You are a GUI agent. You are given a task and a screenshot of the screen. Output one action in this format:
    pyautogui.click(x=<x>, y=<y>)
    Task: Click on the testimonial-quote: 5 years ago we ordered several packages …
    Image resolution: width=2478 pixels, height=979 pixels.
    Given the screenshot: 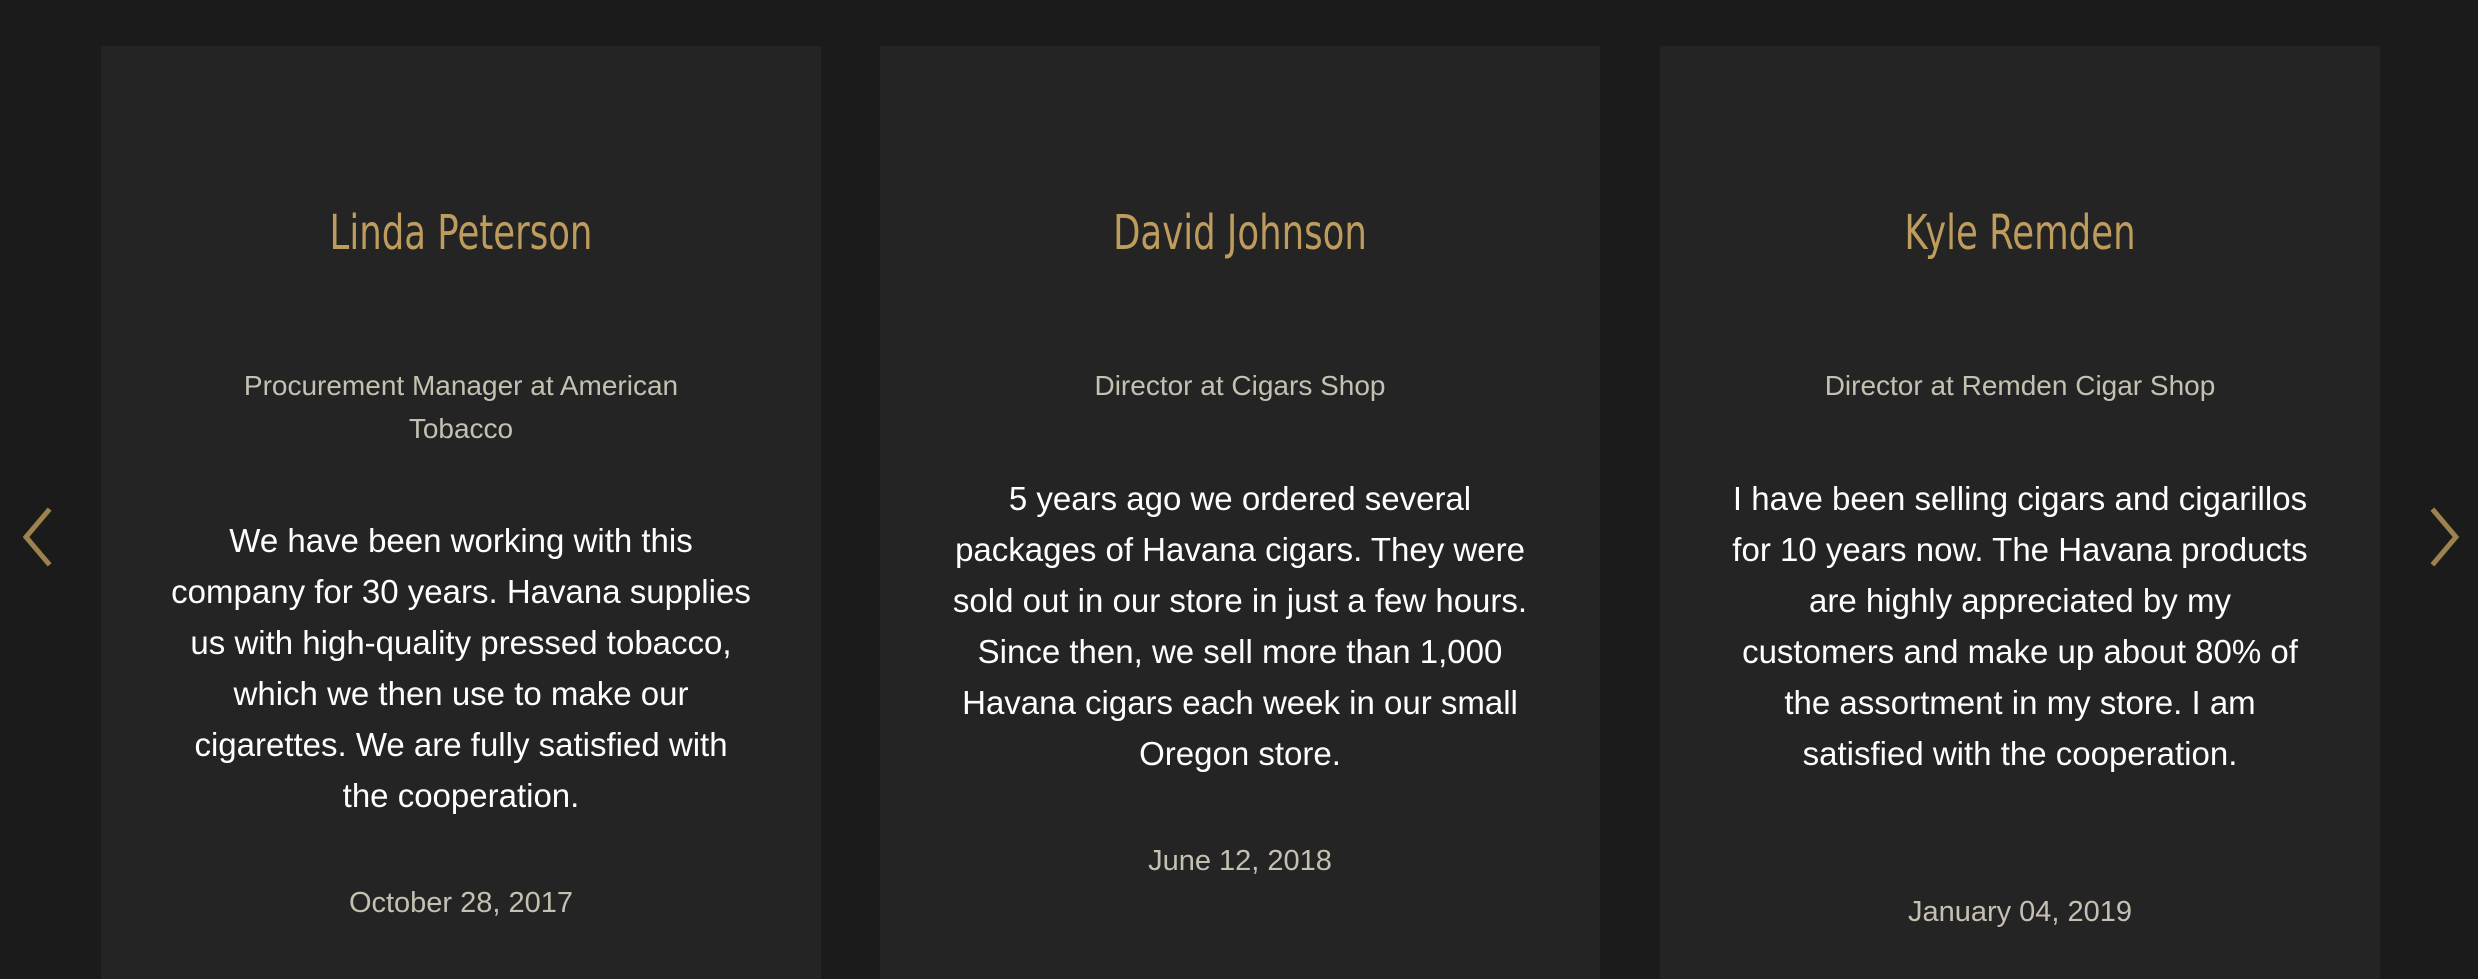 What is the action you would take?
    pyautogui.click(x=1240, y=626)
    